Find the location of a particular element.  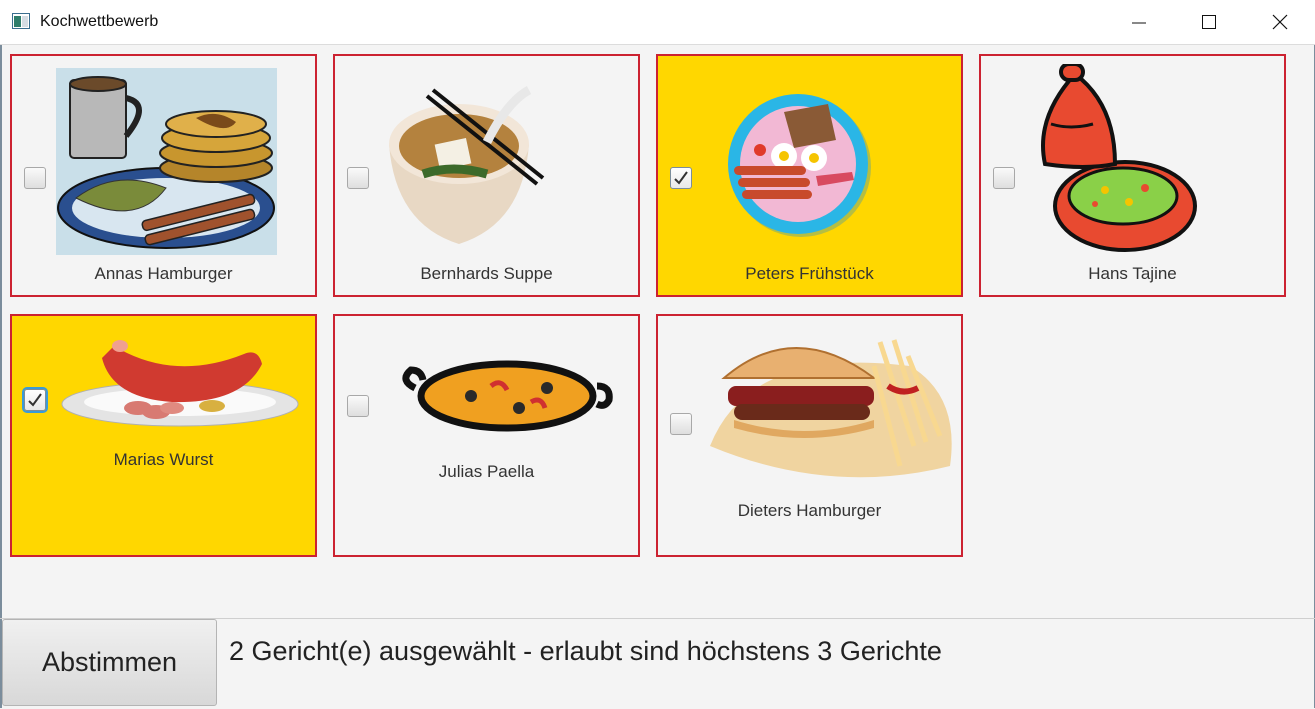

paella-pan-icon is located at coordinates (507, 396).